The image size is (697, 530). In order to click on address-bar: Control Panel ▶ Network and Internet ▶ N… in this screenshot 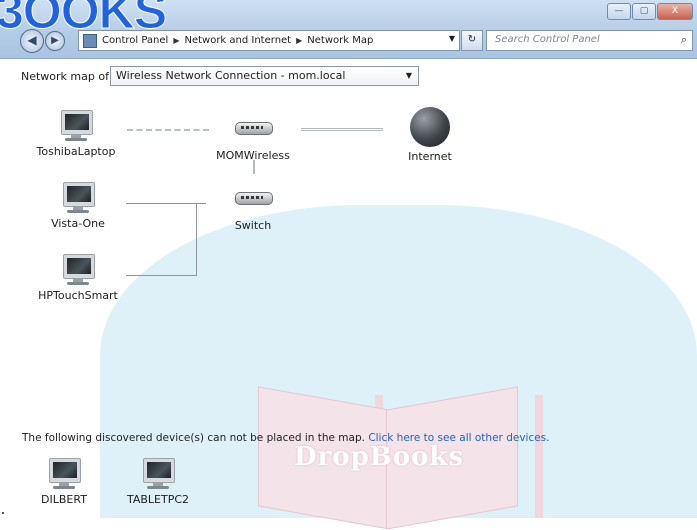, I will do `click(269, 40)`.